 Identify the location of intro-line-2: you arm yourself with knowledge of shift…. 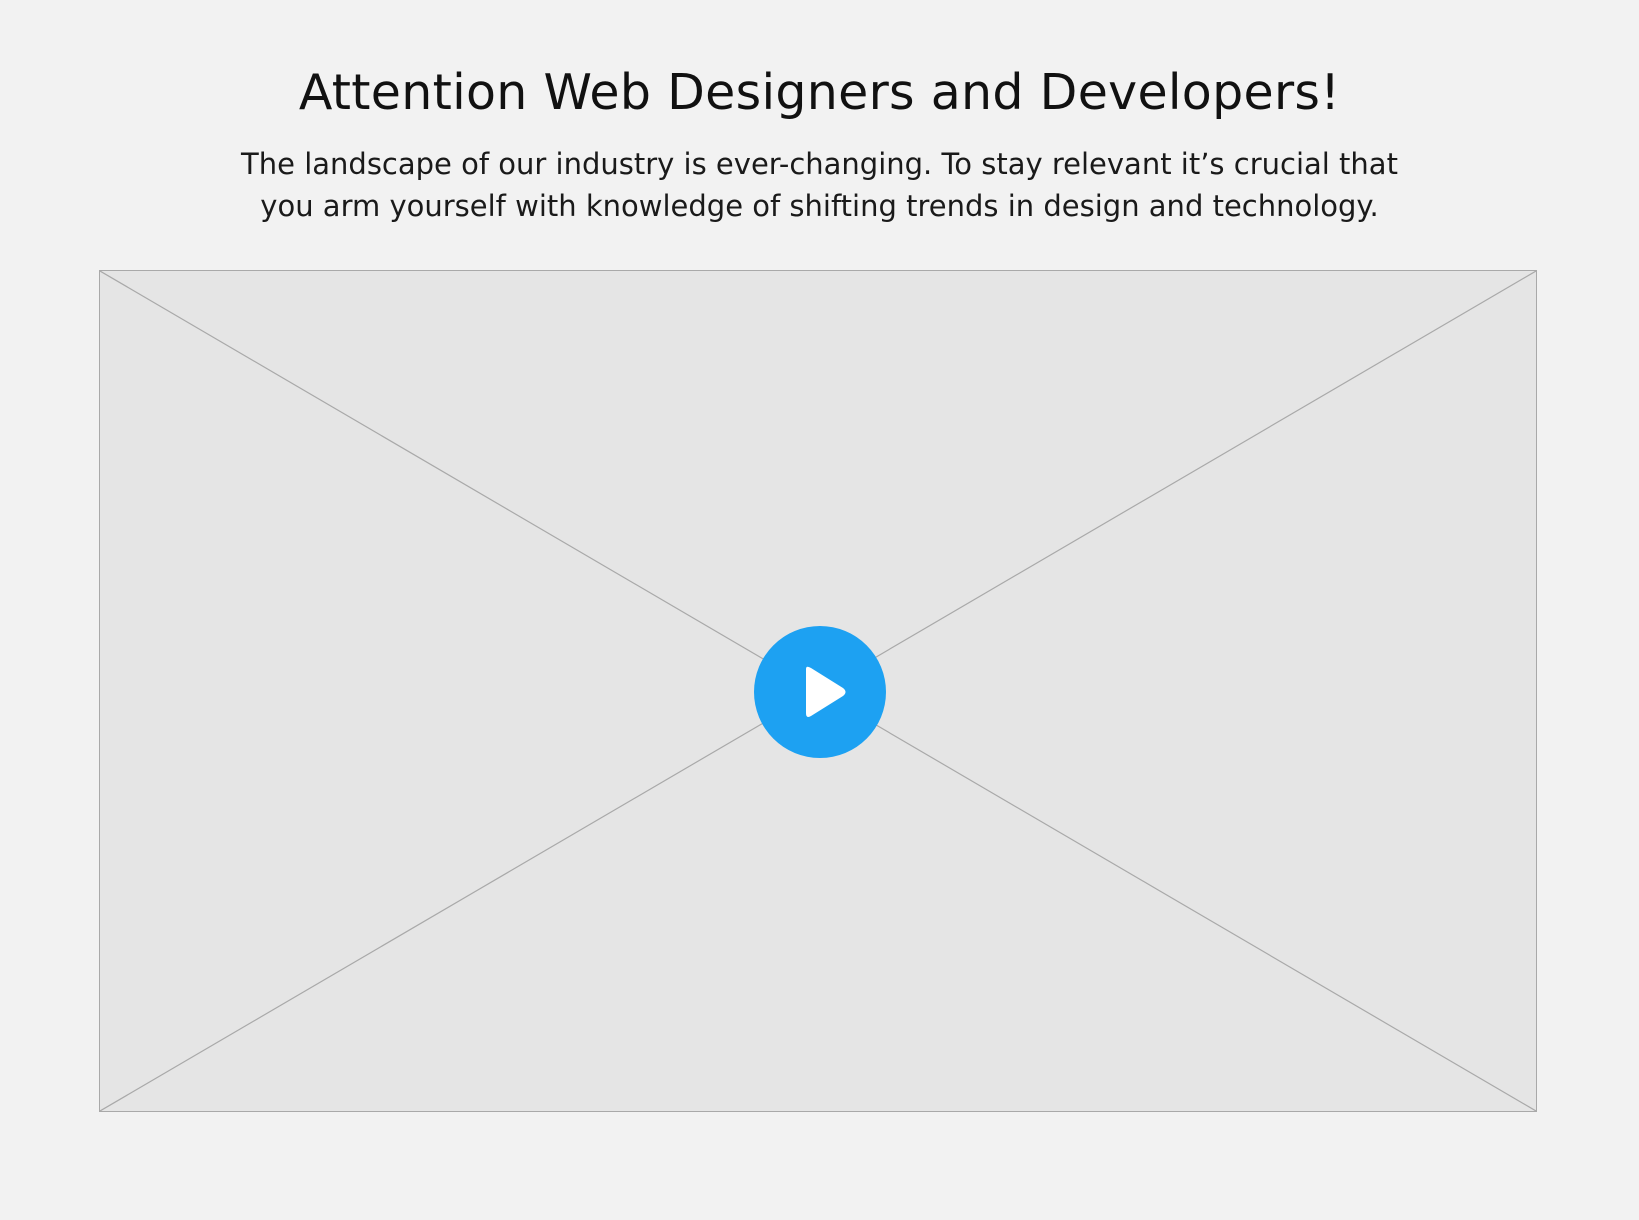
(819, 206).